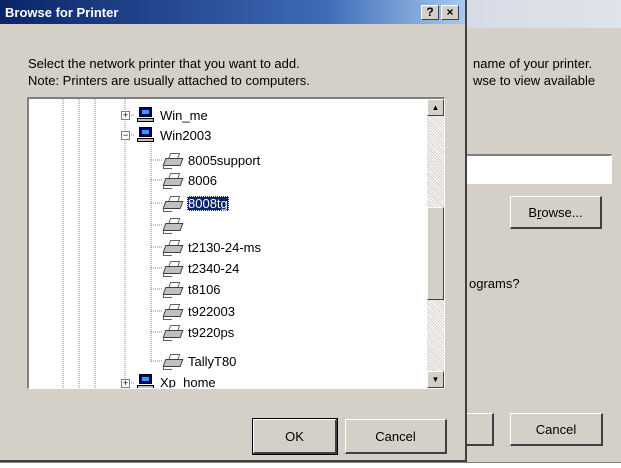  Describe the element at coordinates (214, 268) in the screenshot. I see `node-label: t2340-24` at that location.